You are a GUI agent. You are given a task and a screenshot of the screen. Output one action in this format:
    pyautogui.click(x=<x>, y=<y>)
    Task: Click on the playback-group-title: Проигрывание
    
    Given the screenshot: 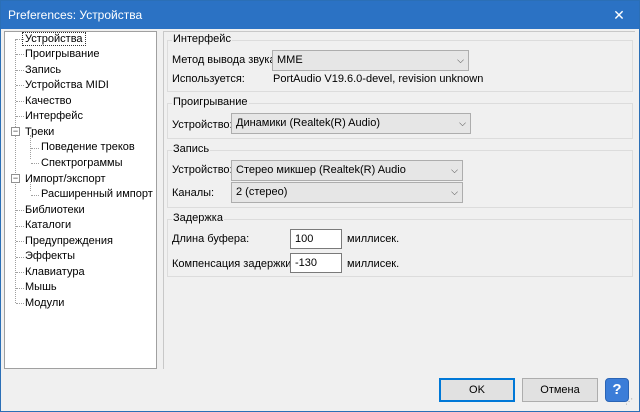 What is the action you would take?
    pyautogui.click(x=210, y=102)
    